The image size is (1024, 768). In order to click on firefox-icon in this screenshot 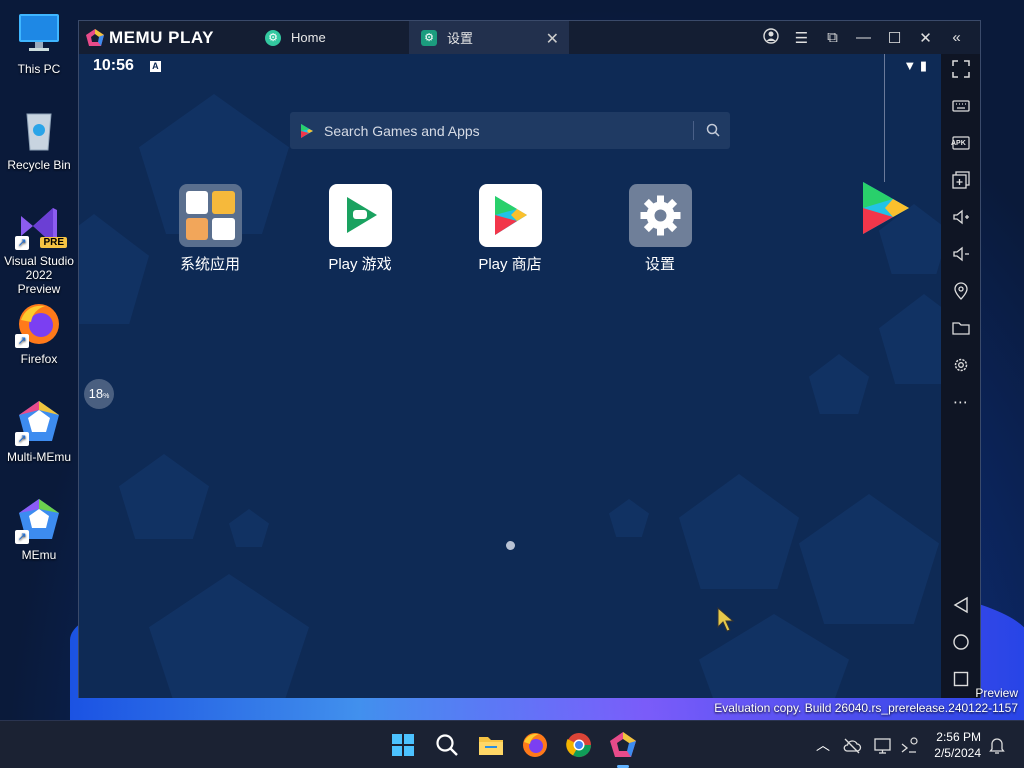, I will do `click(535, 745)`.